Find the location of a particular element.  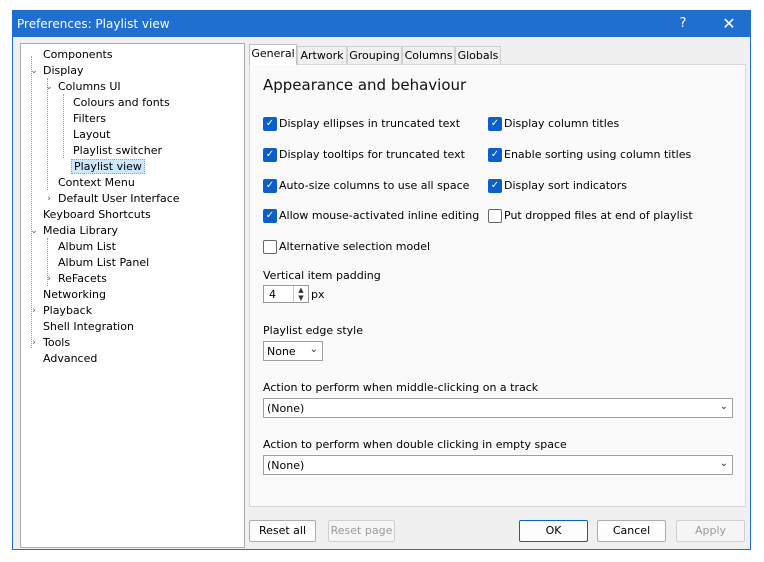

tree-item-label: Shell Integration is located at coordinates (88, 326).